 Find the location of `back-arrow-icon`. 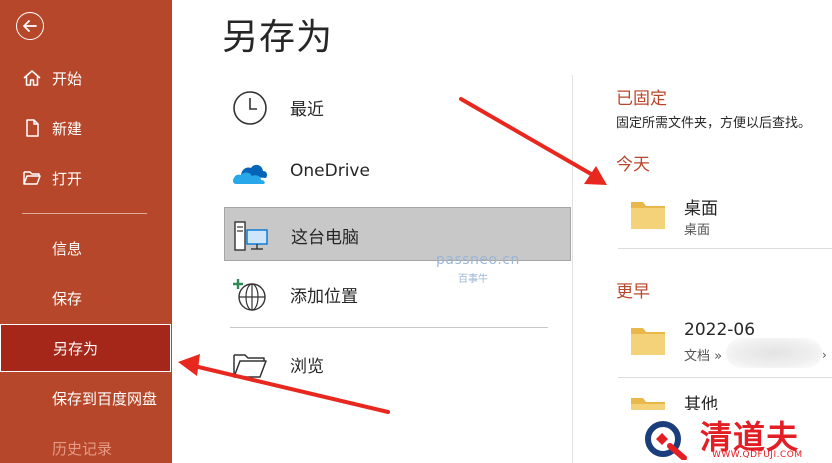

back-arrow-icon is located at coordinates (30, 26).